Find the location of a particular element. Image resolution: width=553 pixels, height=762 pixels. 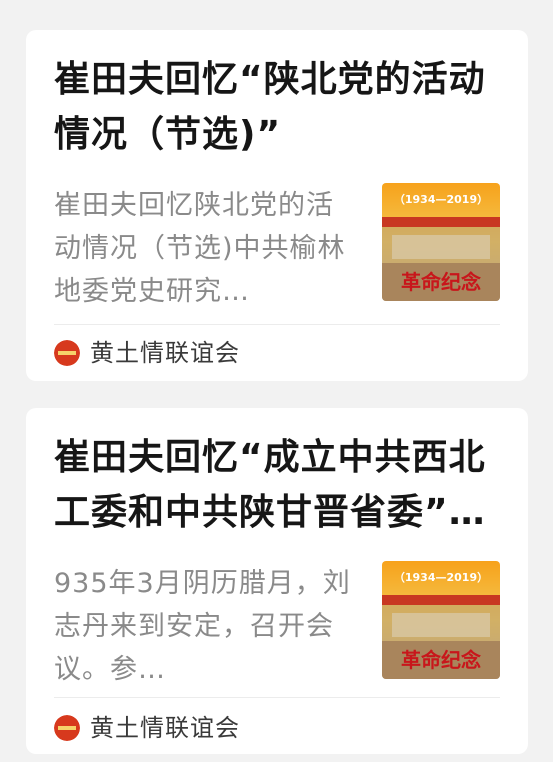

article-title: 崔田夫回忆“陕北党的活动情况（节选)” is located at coordinates (277, 96).